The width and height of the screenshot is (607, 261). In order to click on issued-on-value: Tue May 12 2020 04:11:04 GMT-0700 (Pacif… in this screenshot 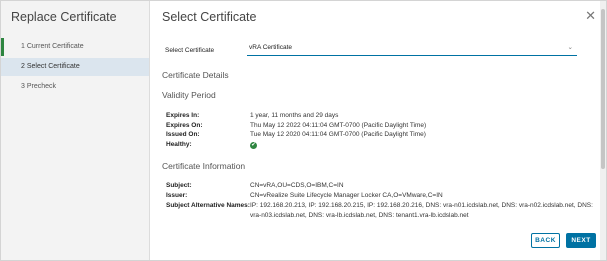, I will do `click(338, 134)`.